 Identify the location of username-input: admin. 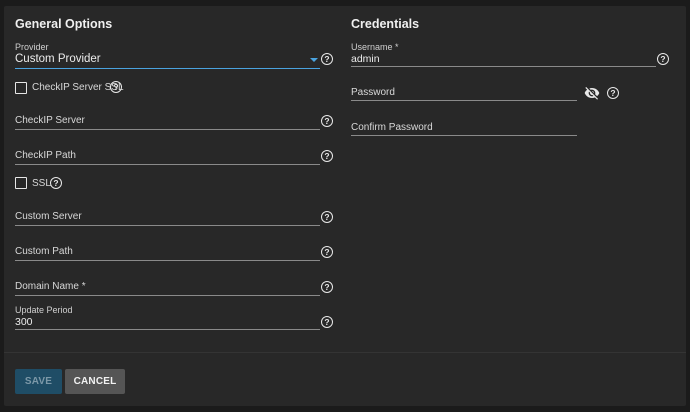
(503, 59).